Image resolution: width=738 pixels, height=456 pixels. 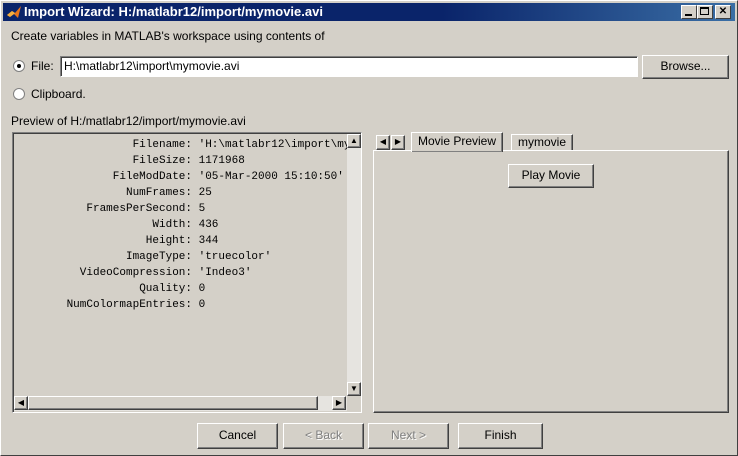 I want to click on scroll-up-button: ▲, so click(x=354, y=141).